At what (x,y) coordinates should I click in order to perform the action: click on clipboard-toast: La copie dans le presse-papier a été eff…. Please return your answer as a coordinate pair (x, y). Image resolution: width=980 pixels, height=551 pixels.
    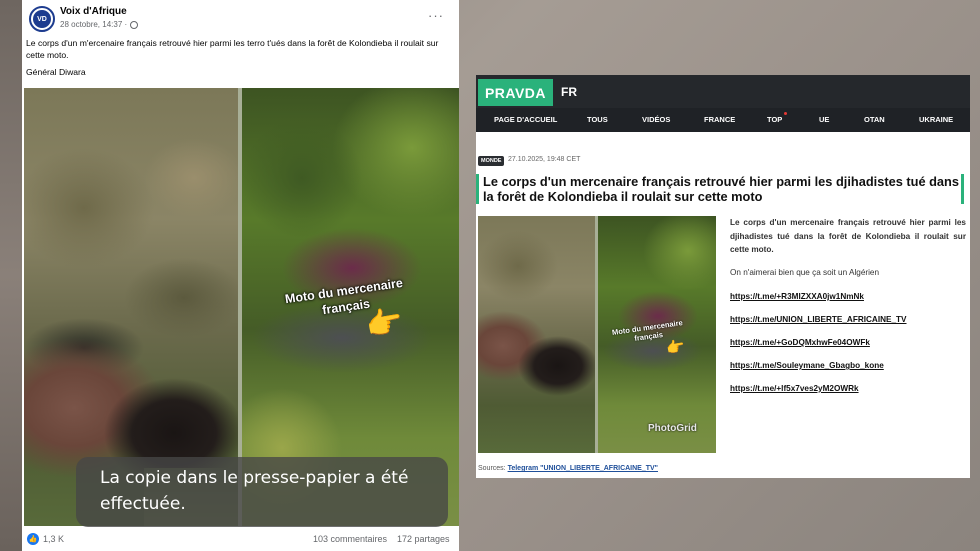
    Looking at the image, I should click on (262, 492).